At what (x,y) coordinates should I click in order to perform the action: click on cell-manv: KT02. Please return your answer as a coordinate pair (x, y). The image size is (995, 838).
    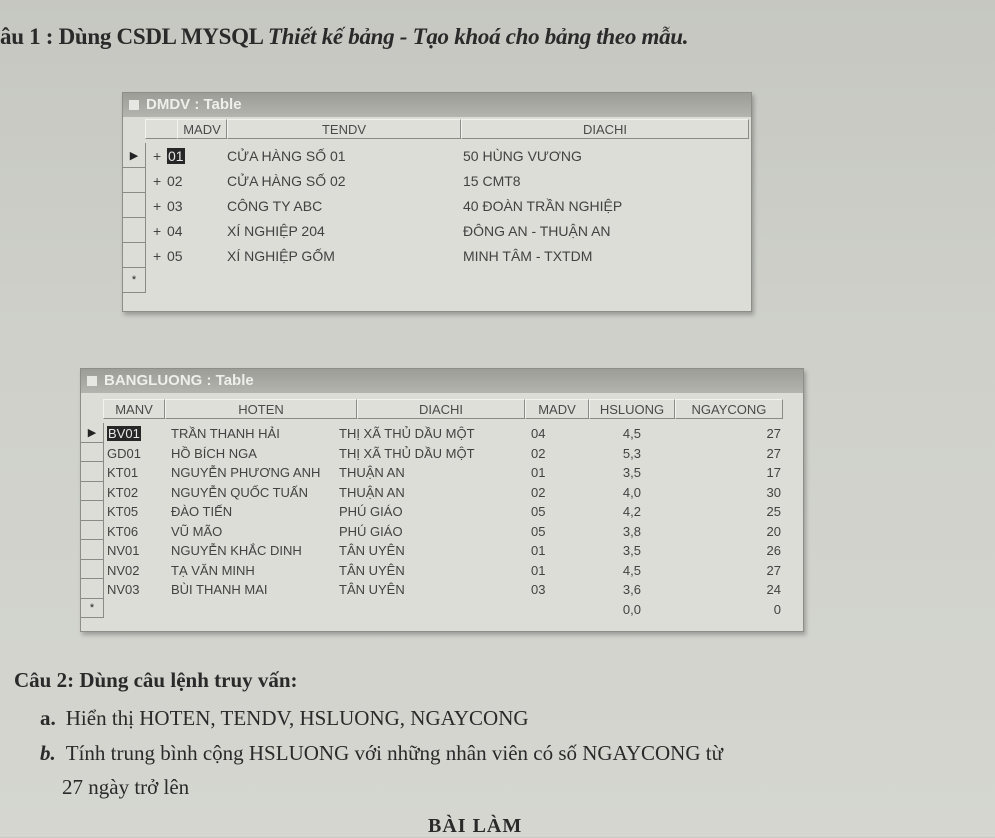
    Looking at the image, I should click on (123, 492).